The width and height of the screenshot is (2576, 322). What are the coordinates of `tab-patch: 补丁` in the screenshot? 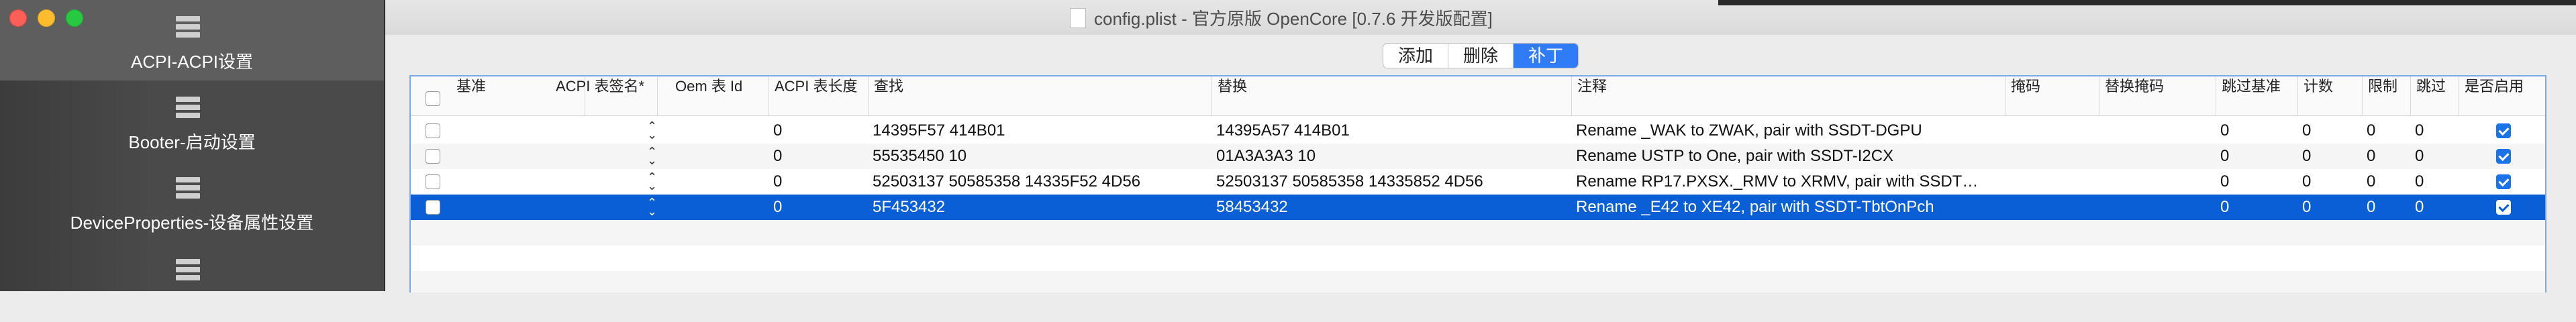 It's located at (1546, 56).